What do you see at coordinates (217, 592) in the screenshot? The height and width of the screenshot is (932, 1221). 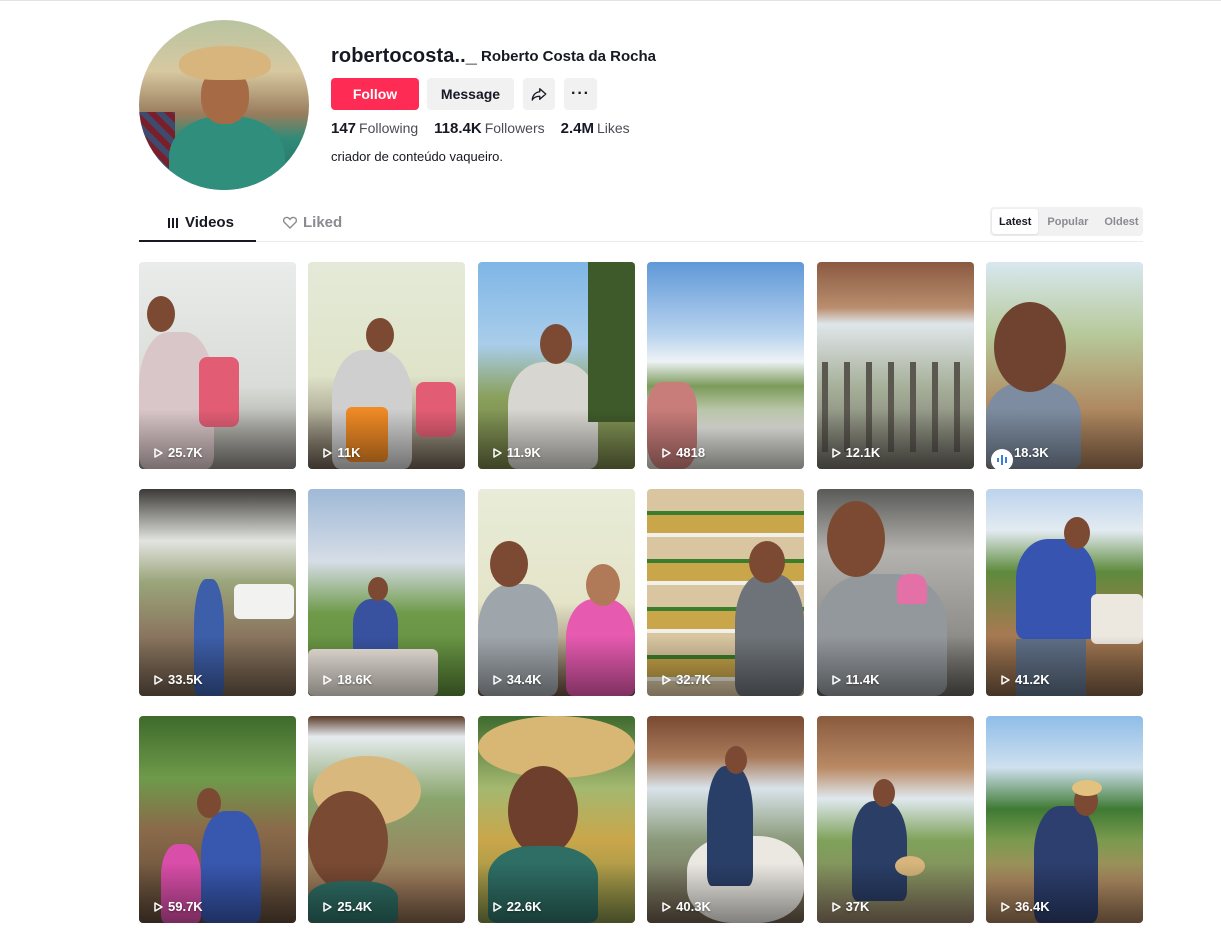 I see `video-card: 33.5K` at bounding box center [217, 592].